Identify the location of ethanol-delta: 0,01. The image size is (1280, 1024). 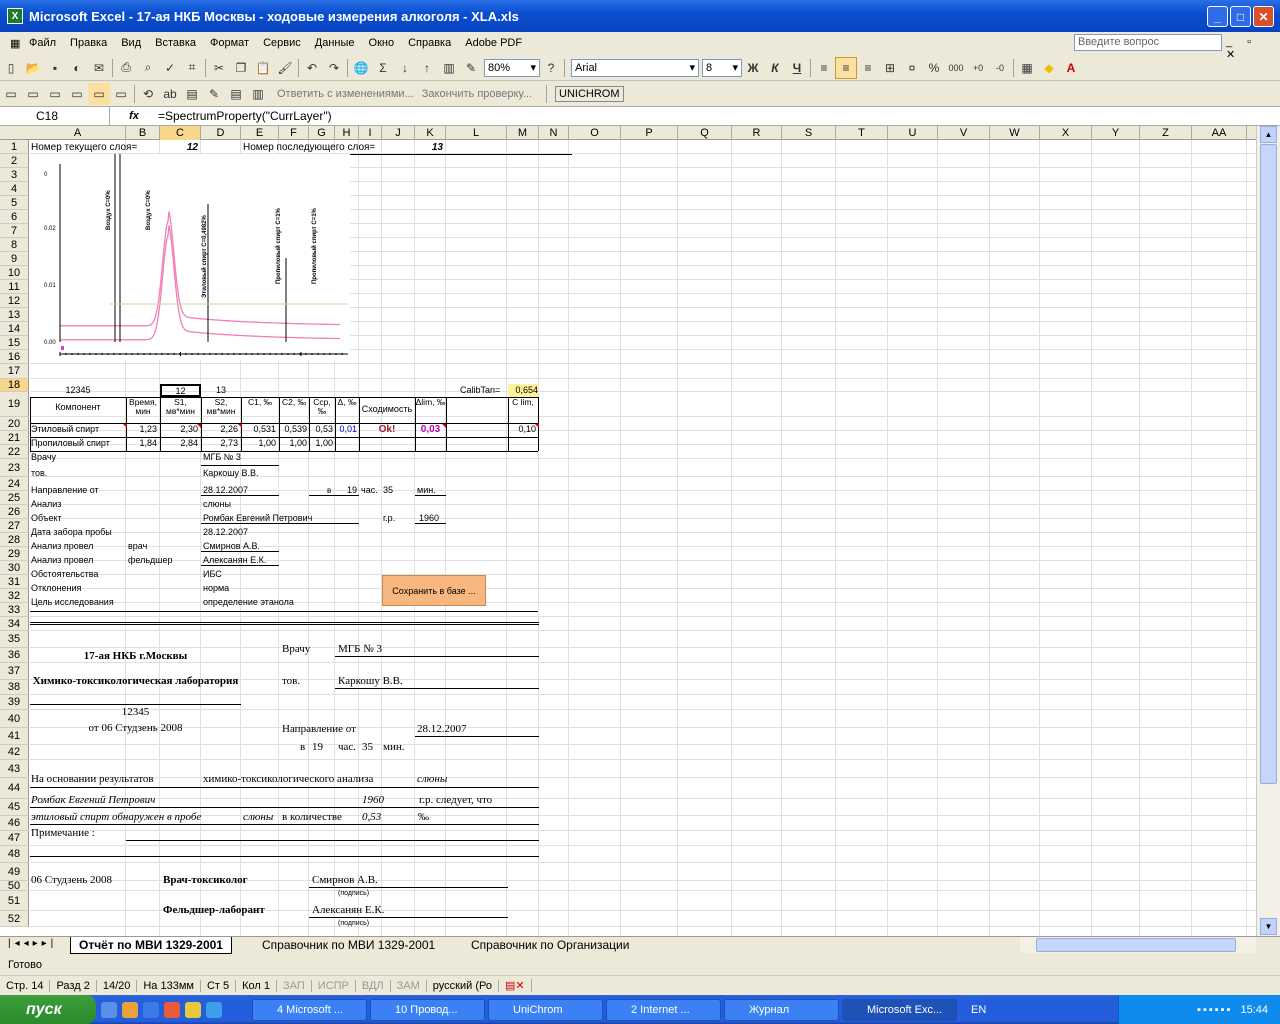
(346, 429).